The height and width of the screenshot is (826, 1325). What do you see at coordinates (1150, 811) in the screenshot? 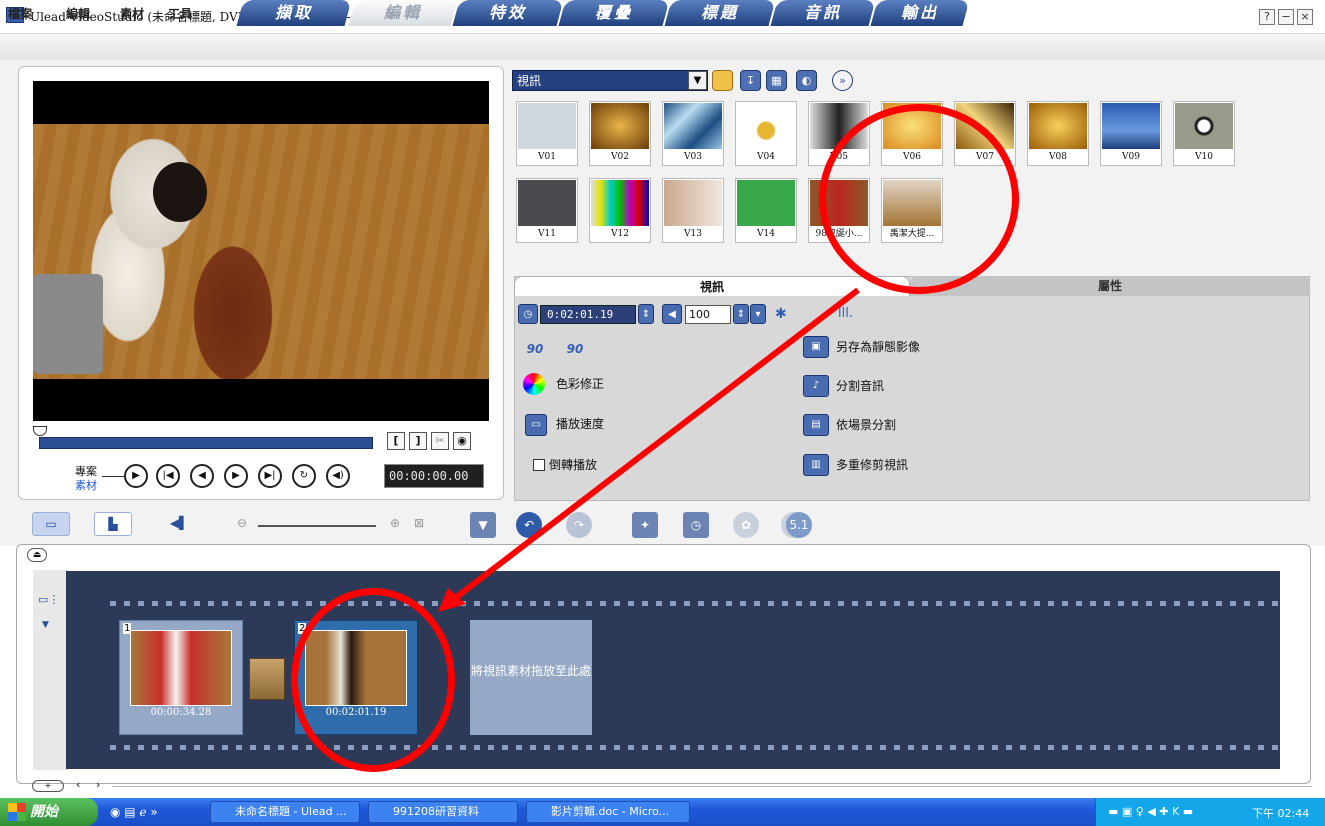
I see `tray-icons: ▬ ▣ ♀ ◀ ✚ K ▬` at bounding box center [1150, 811].